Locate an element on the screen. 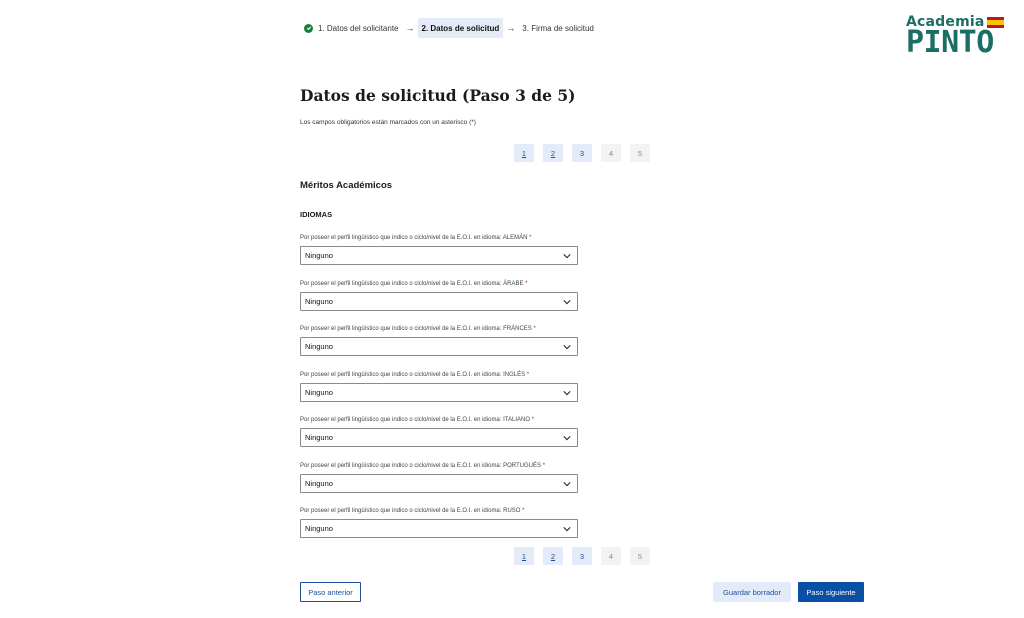 The height and width of the screenshot is (618, 1024). next-step-button: Paso siguiente is located at coordinates (831, 592).